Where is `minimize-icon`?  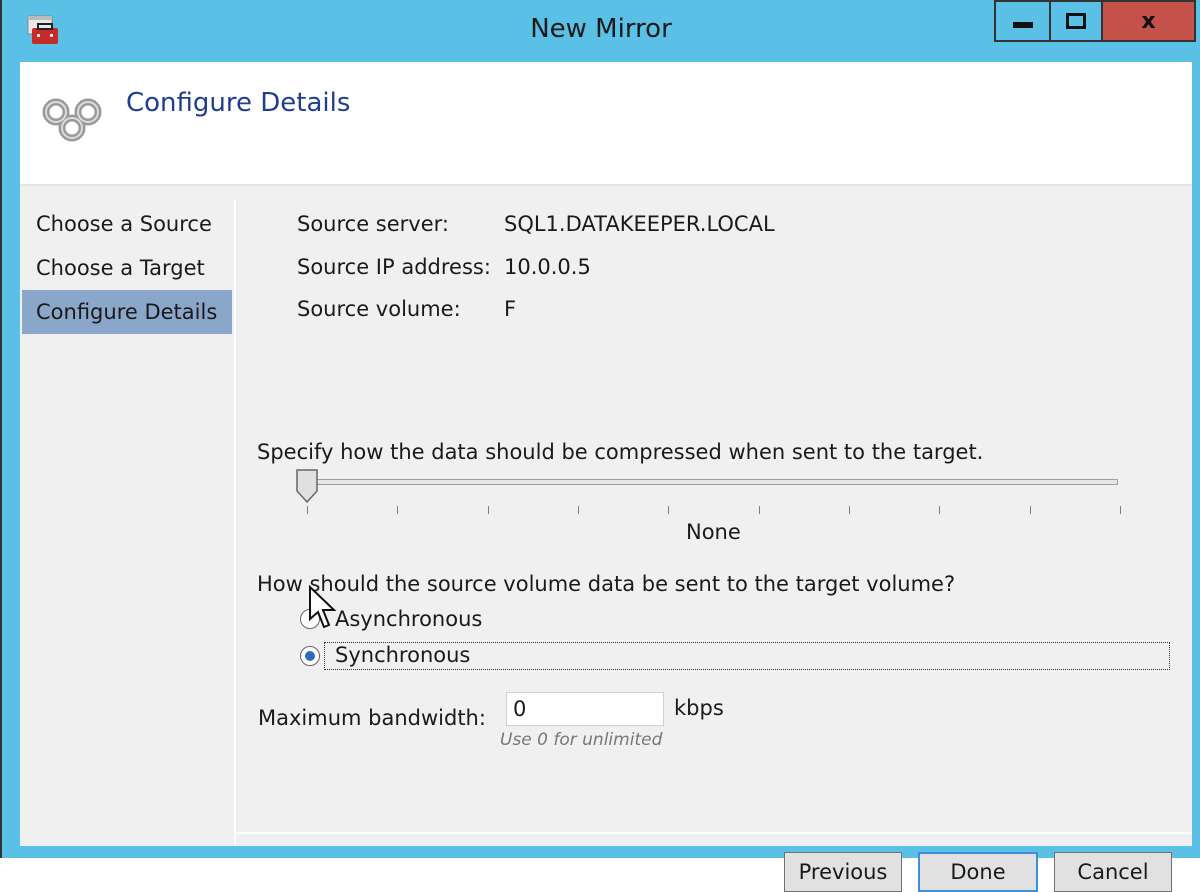 minimize-icon is located at coordinates (1022, 25).